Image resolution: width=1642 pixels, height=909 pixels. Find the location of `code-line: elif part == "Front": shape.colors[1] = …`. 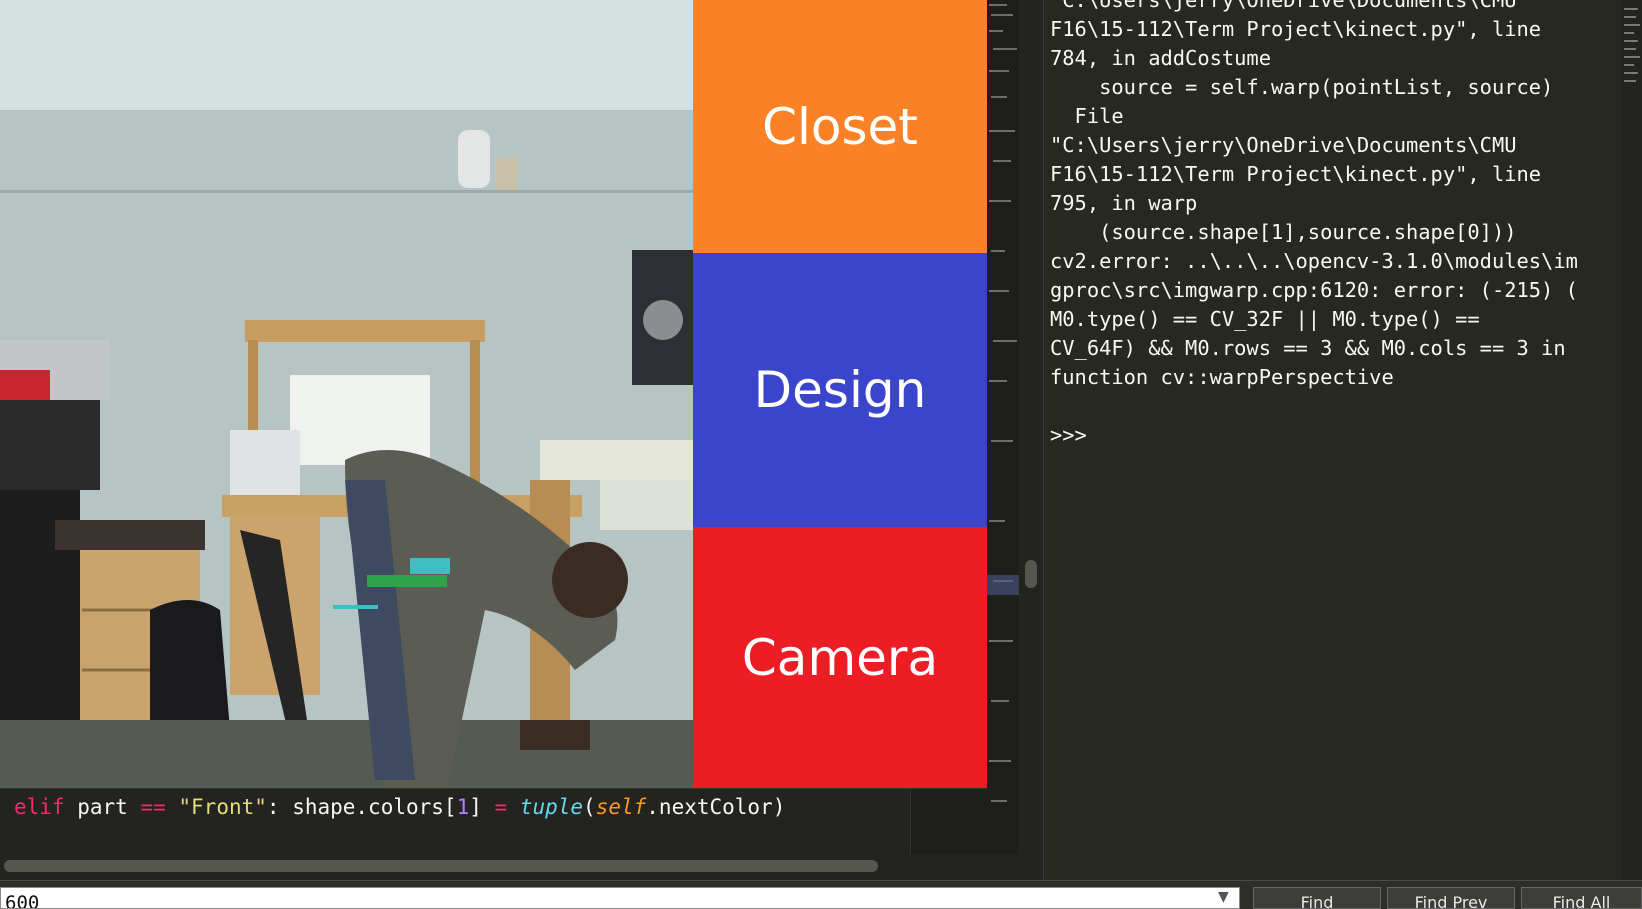

code-line: elif part == "Front": shape.colors[1] = … is located at coordinates (399, 807).